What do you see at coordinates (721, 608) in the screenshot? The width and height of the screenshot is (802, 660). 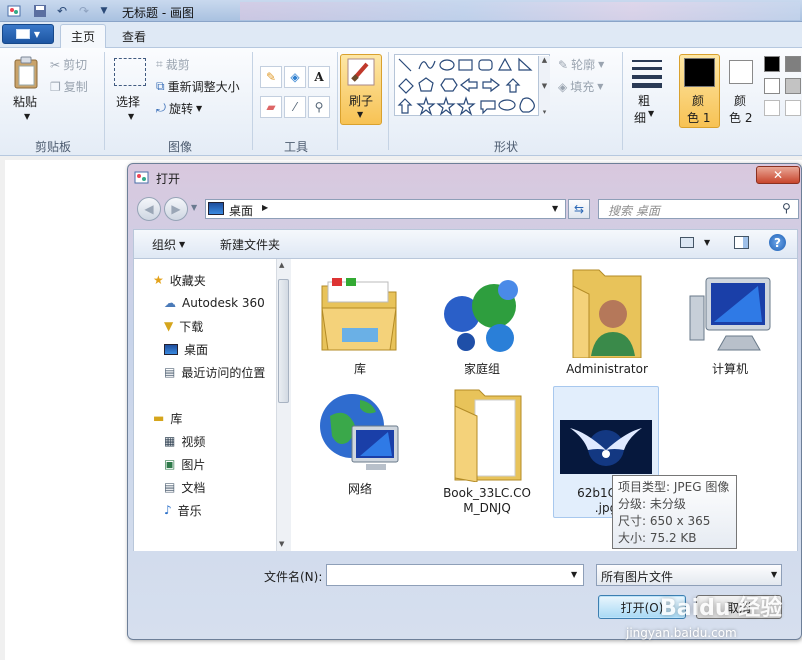 I see `baidu-watermark: Baidu 经验` at bounding box center [721, 608].